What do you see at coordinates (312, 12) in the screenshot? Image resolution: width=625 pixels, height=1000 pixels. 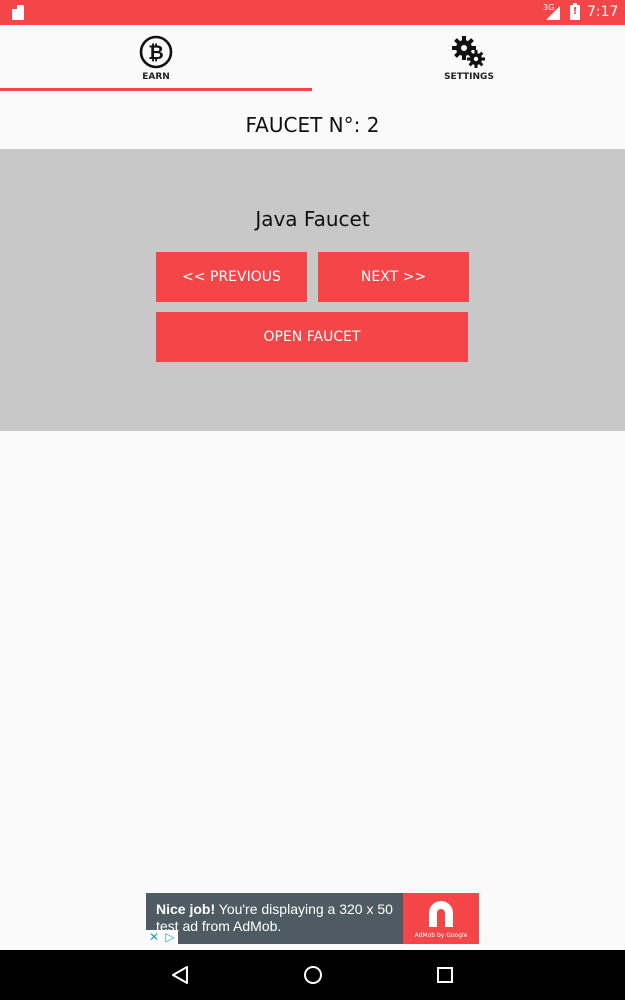 I see `status-bar: 3G 7:17` at bounding box center [312, 12].